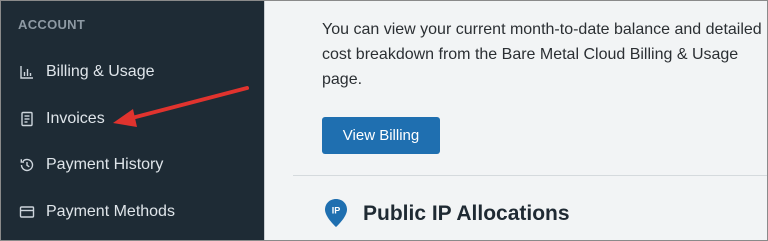  What do you see at coordinates (27, 72) in the screenshot?
I see `bar-chart-icon` at bounding box center [27, 72].